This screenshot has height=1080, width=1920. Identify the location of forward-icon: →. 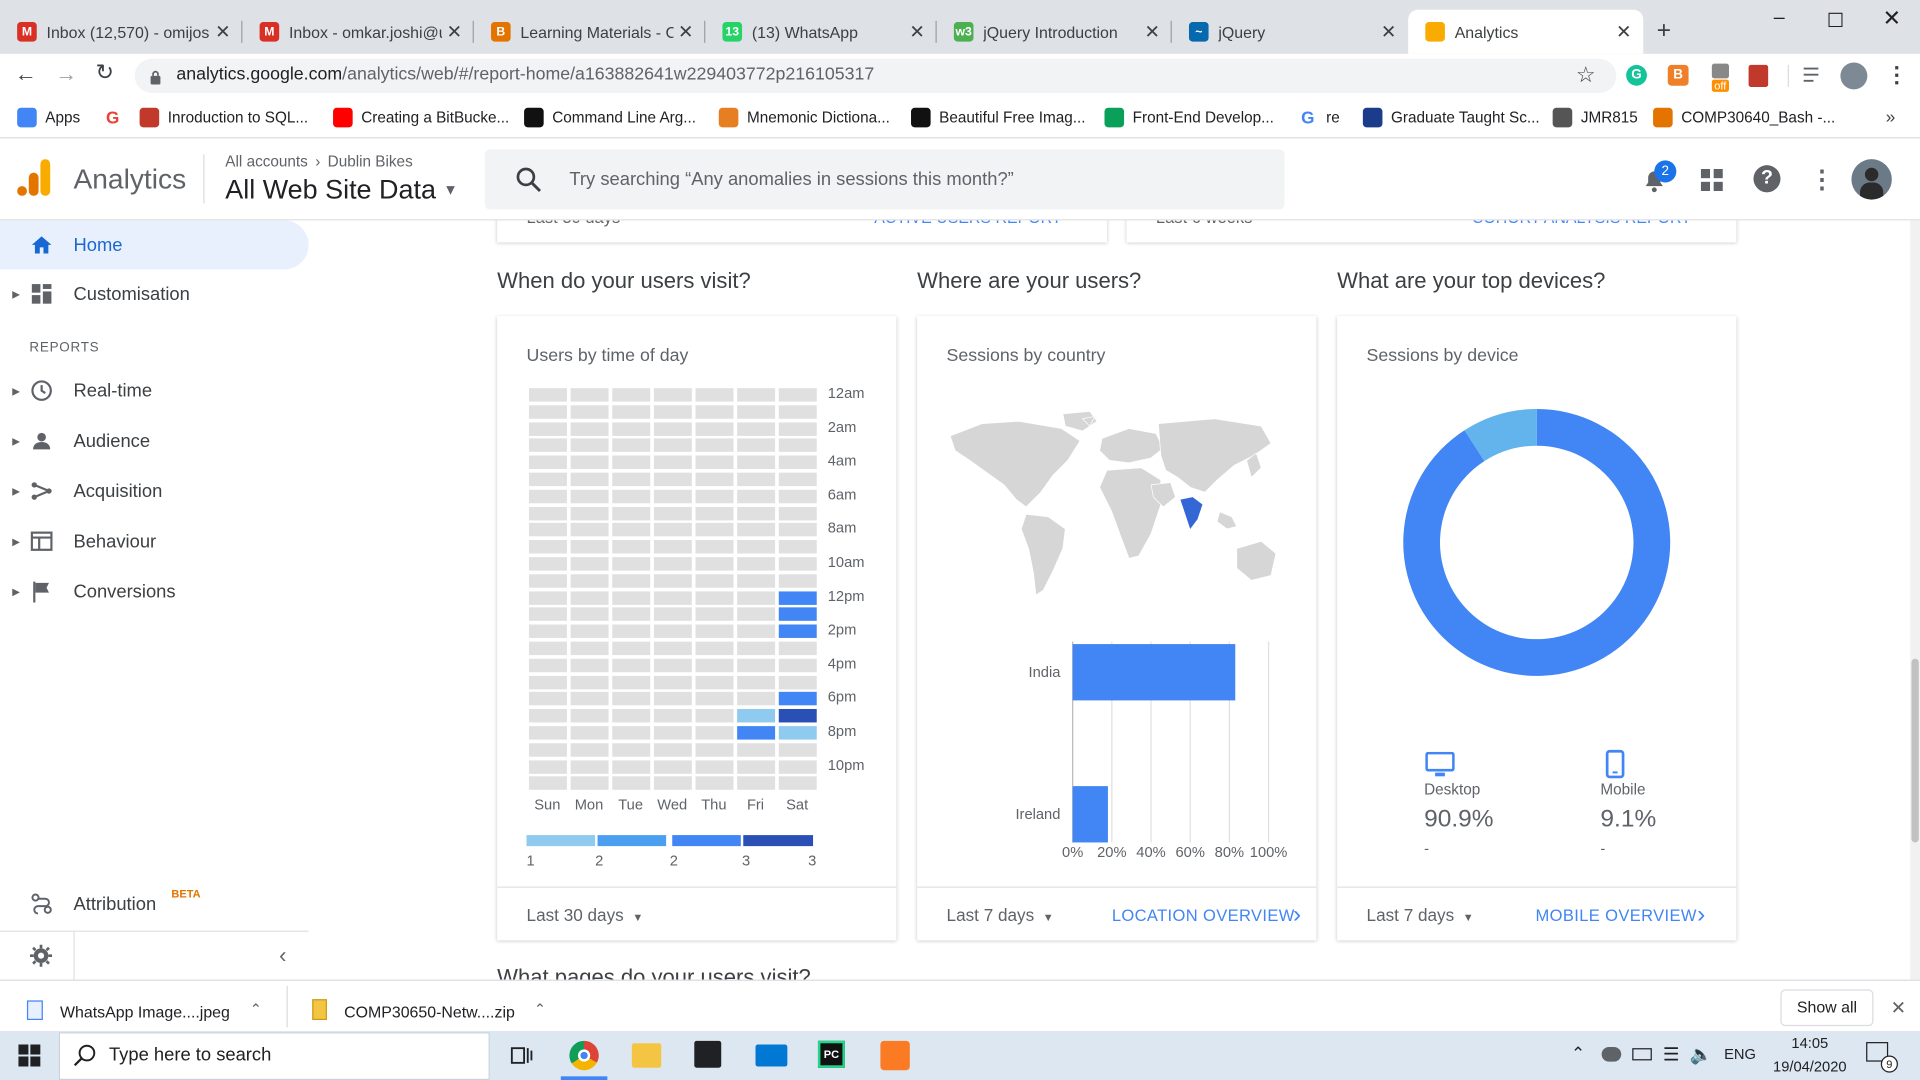
(66, 74).